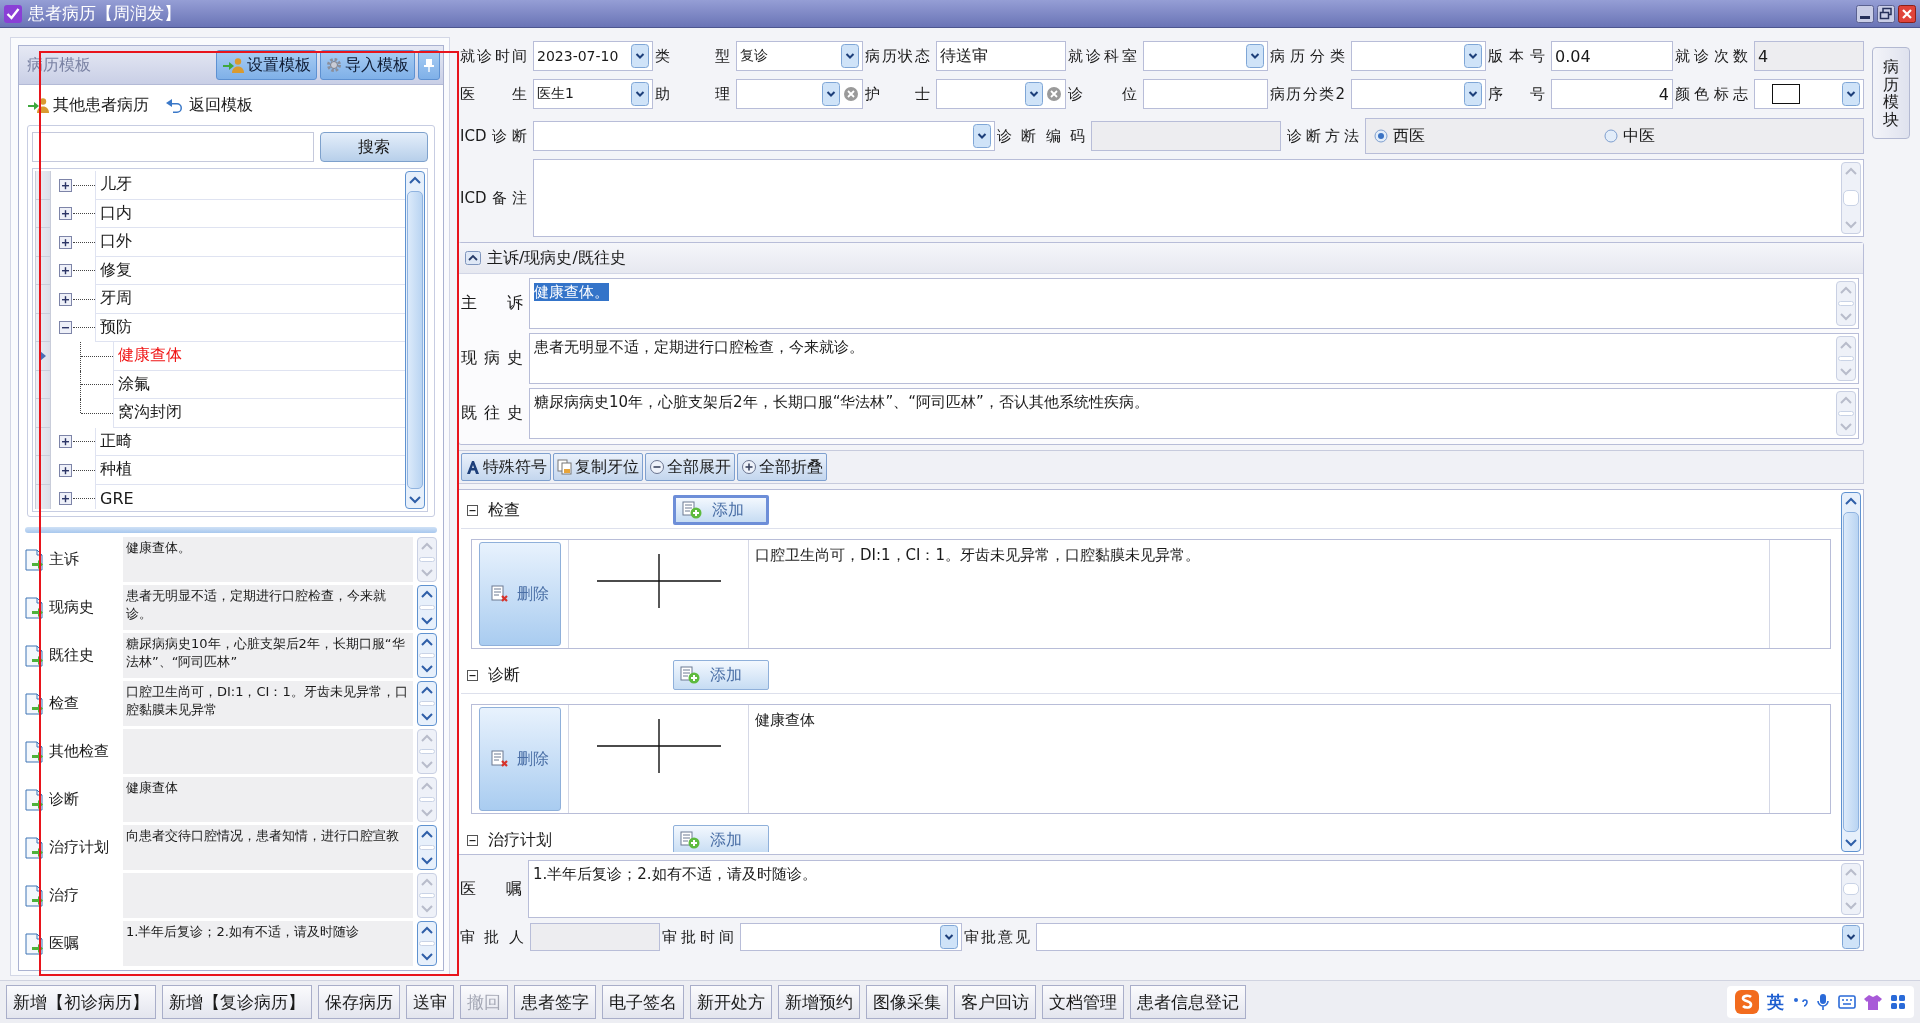 The height and width of the screenshot is (1023, 1920). Describe the element at coordinates (1775, 1002) in the screenshot. I see `ime-language-toggle: 英` at that location.